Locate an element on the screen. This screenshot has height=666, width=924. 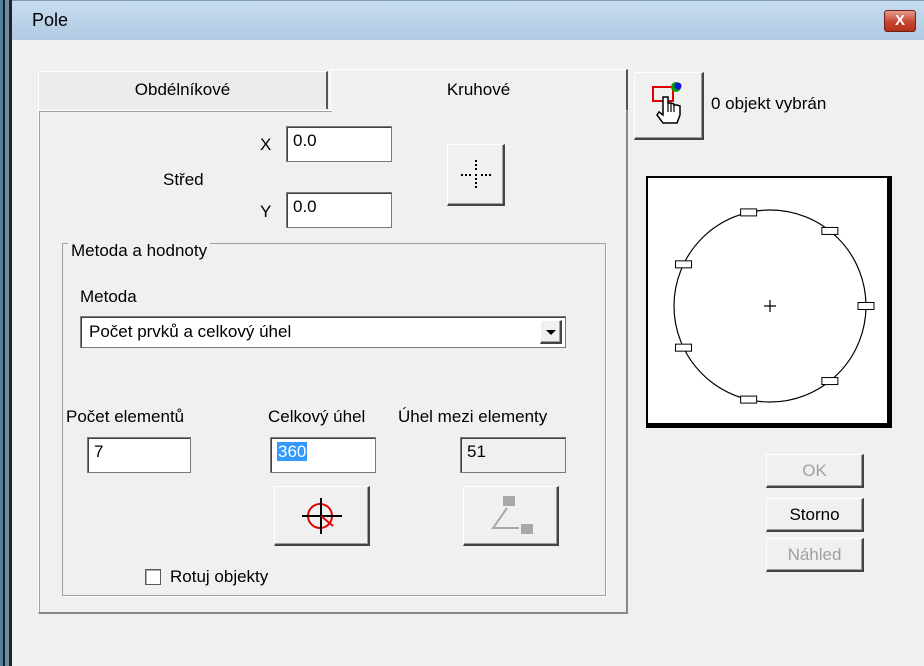
select-objects-button is located at coordinates (669, 106).